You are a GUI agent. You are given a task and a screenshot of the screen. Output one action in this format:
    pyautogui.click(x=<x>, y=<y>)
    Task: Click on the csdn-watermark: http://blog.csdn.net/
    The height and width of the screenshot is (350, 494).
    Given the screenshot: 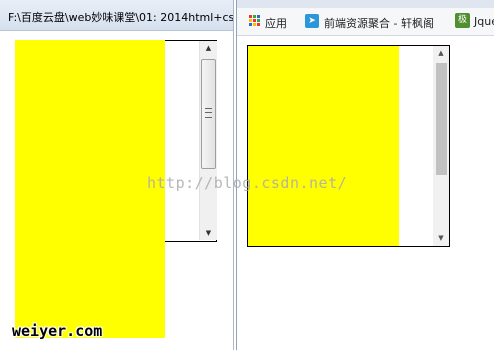 What is the action you would take?
    pyautogui.click(x=247, y=183)
    